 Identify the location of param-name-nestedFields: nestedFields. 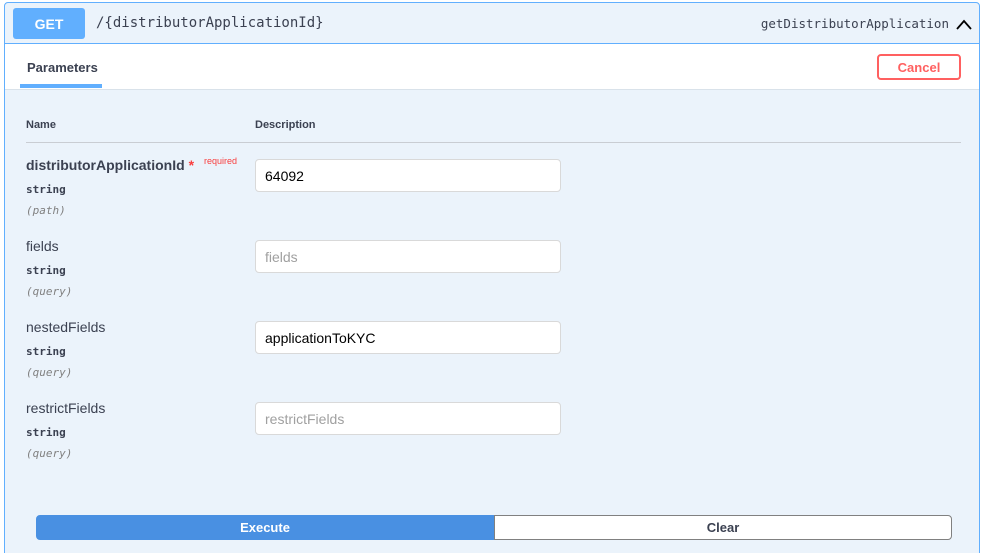
(66, 327).